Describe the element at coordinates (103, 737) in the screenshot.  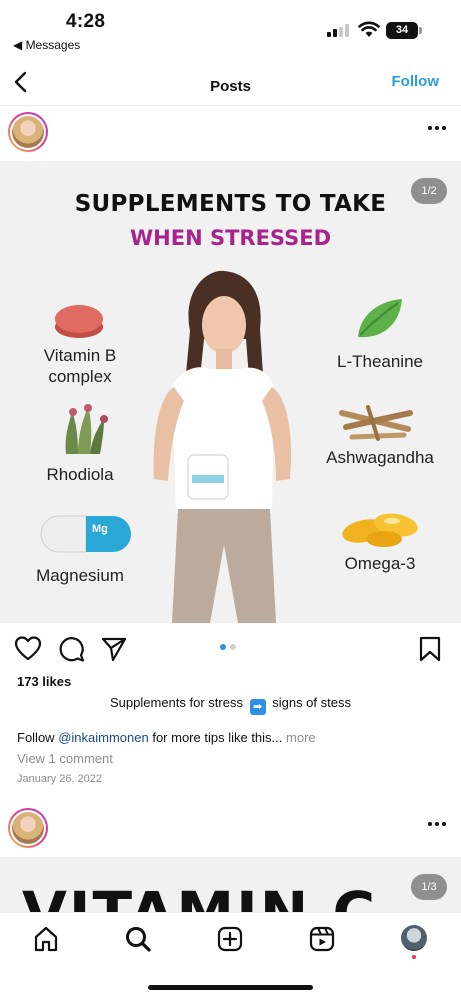
I see `mention-link: @inkaimmonen` at that location.